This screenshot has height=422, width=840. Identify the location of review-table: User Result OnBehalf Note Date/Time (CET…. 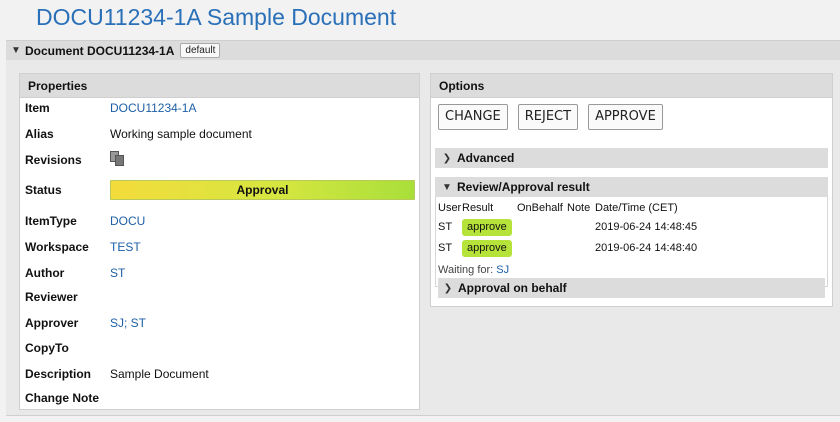
(631, 247).